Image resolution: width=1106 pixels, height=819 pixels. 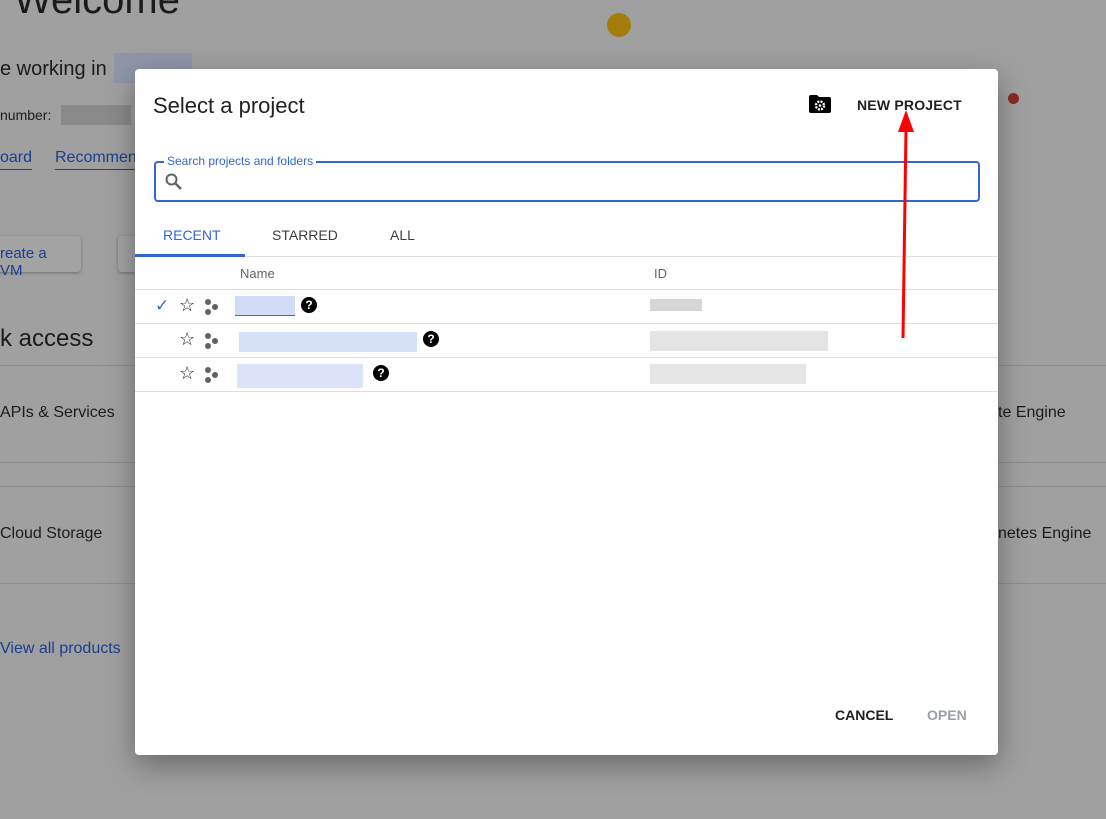 I want to click on annotation-arrow, so click(x=906, y=224).